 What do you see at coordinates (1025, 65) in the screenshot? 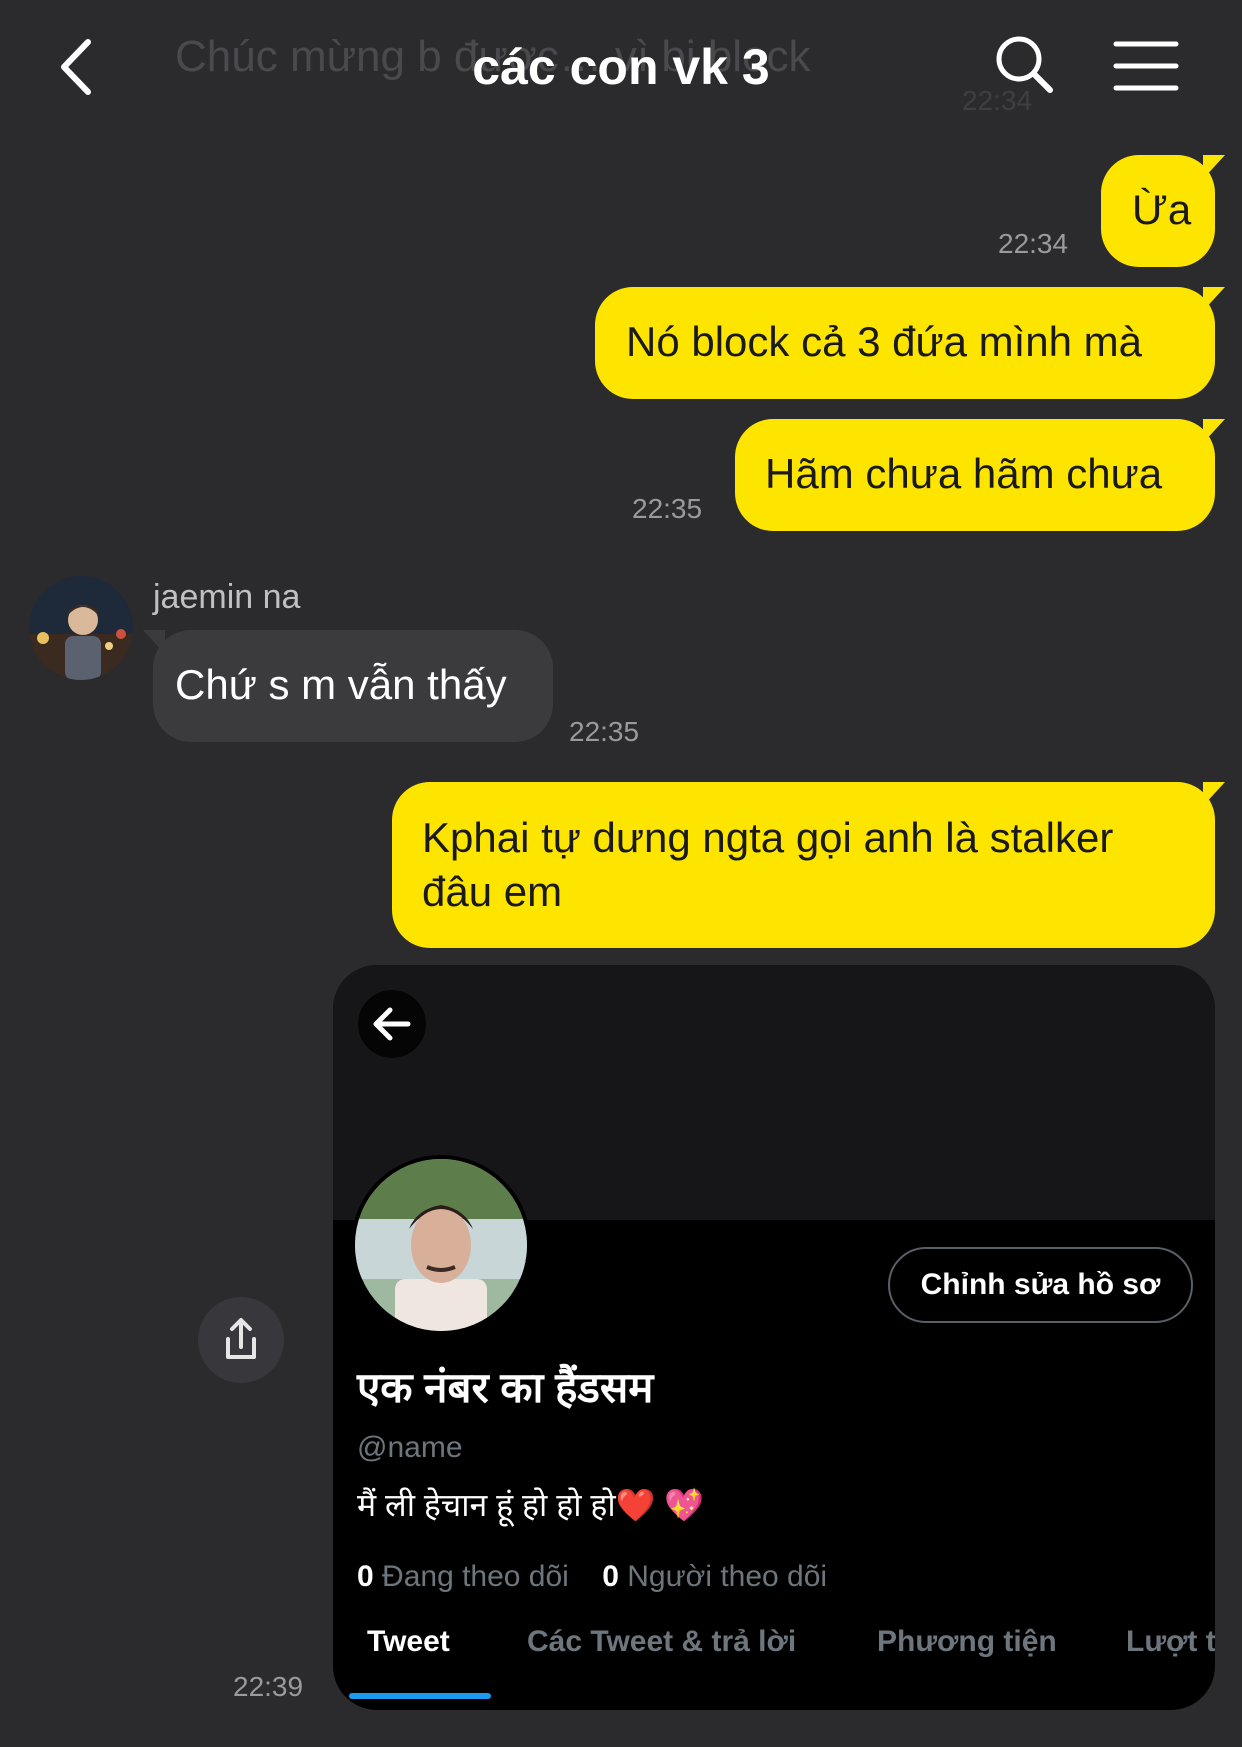
I see `search-icon` at bounding box center [1025, 65].